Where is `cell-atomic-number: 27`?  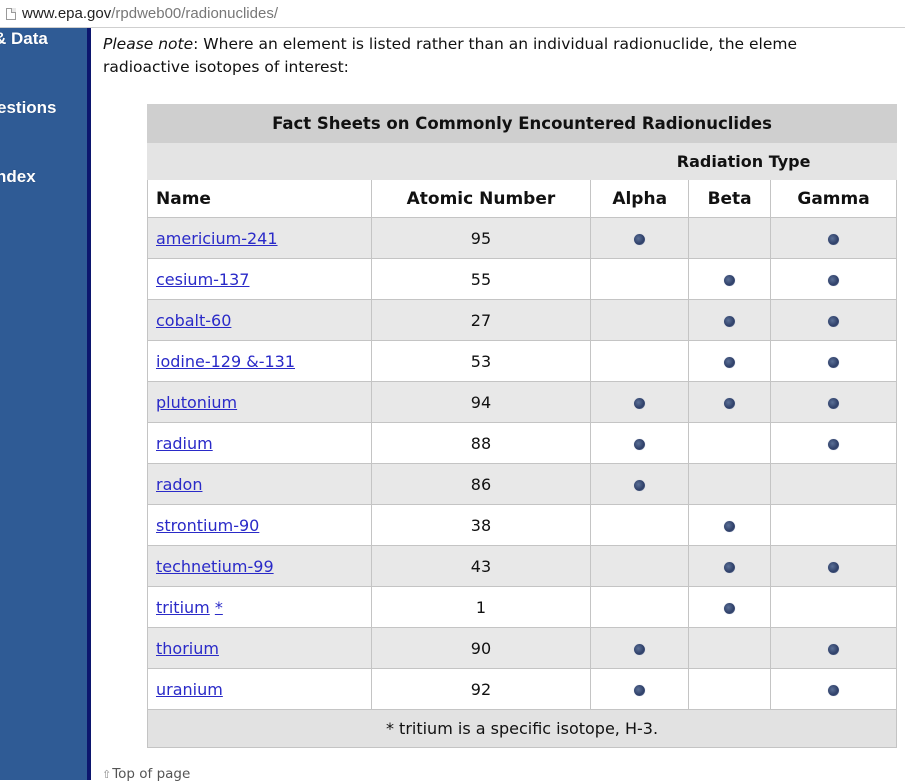
cell-atomic-number: 27 is located at coordinates (481, 320).